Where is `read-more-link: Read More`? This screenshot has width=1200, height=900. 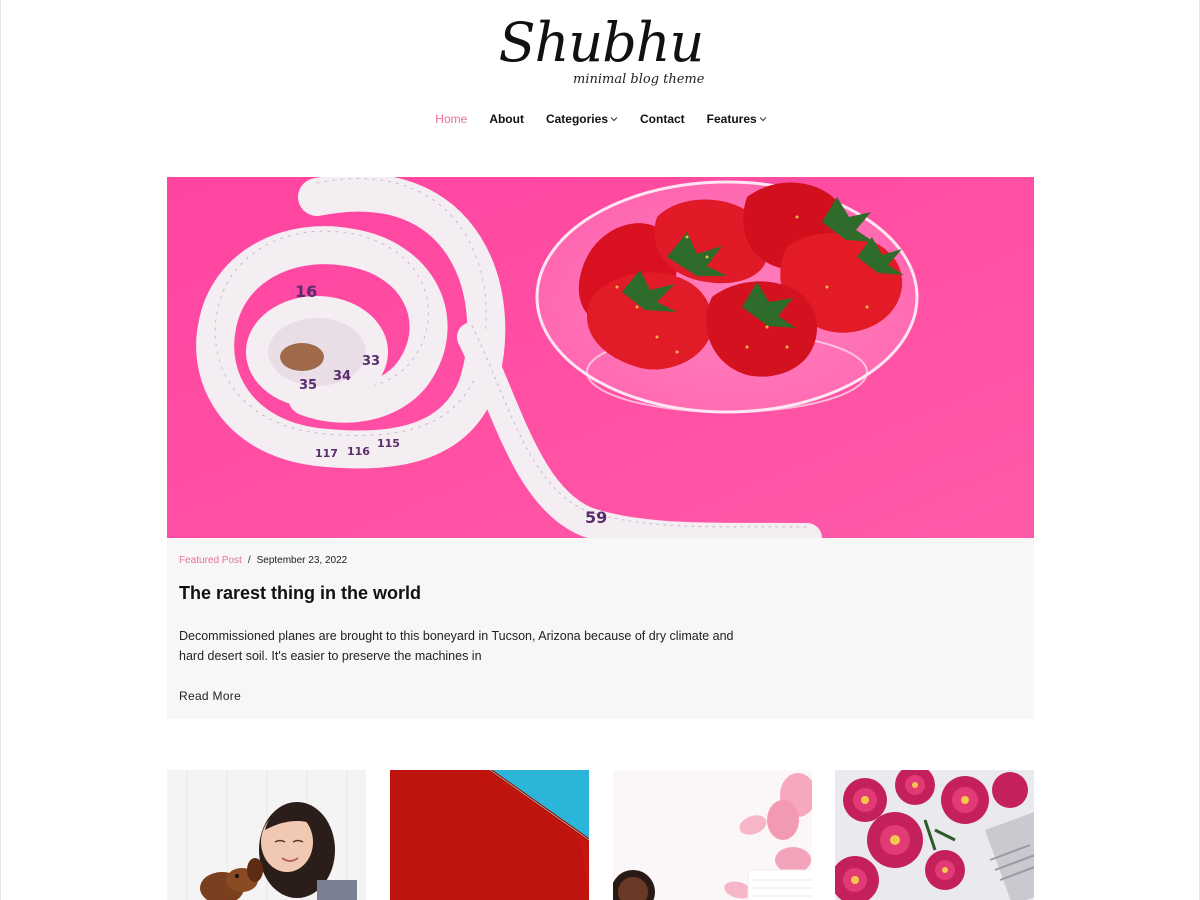 read-more-link: Read More is located at coordinates (210, 696).